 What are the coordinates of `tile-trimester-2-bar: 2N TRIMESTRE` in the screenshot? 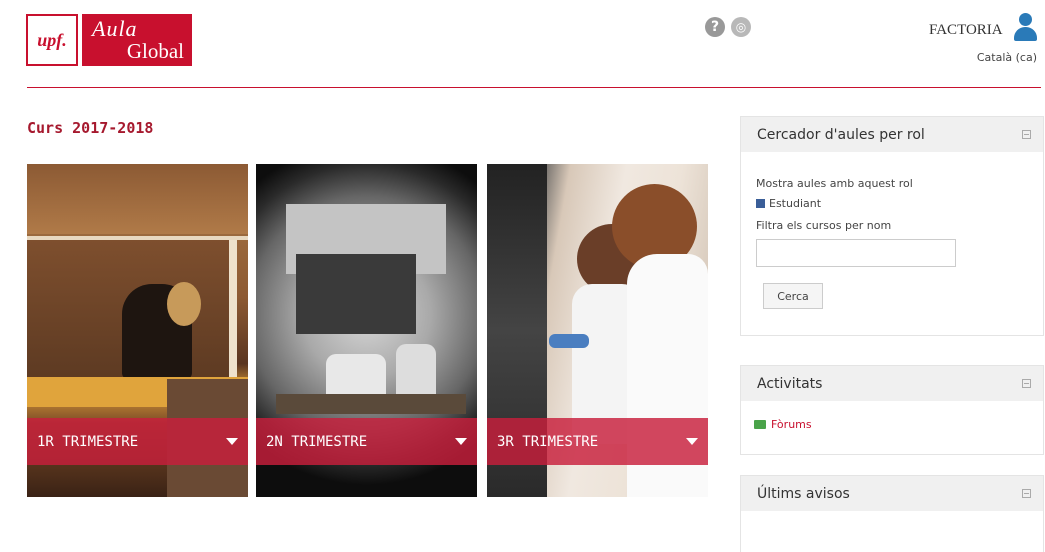 It's located at (366, 441).